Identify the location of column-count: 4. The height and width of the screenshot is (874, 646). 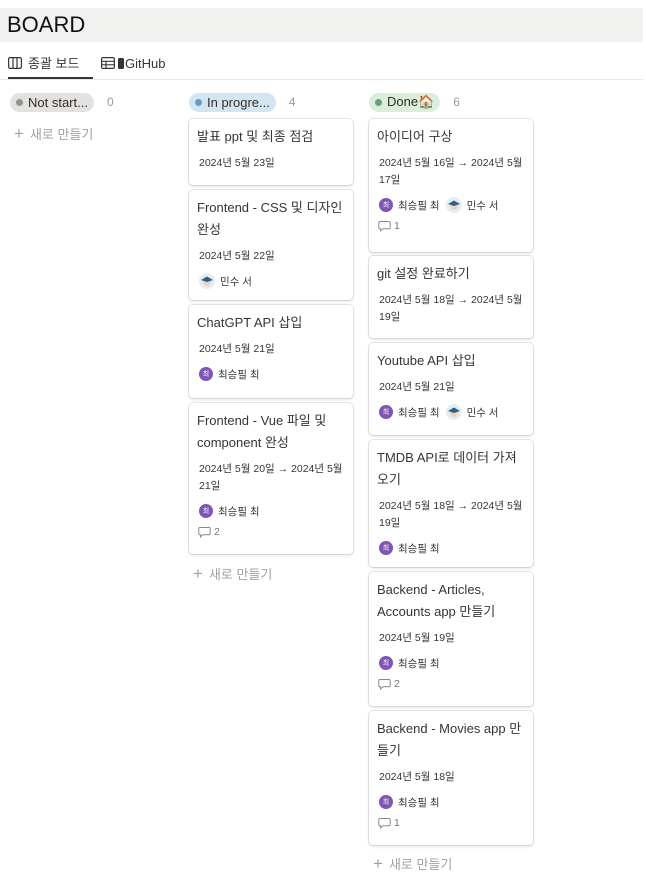
(292, 102).